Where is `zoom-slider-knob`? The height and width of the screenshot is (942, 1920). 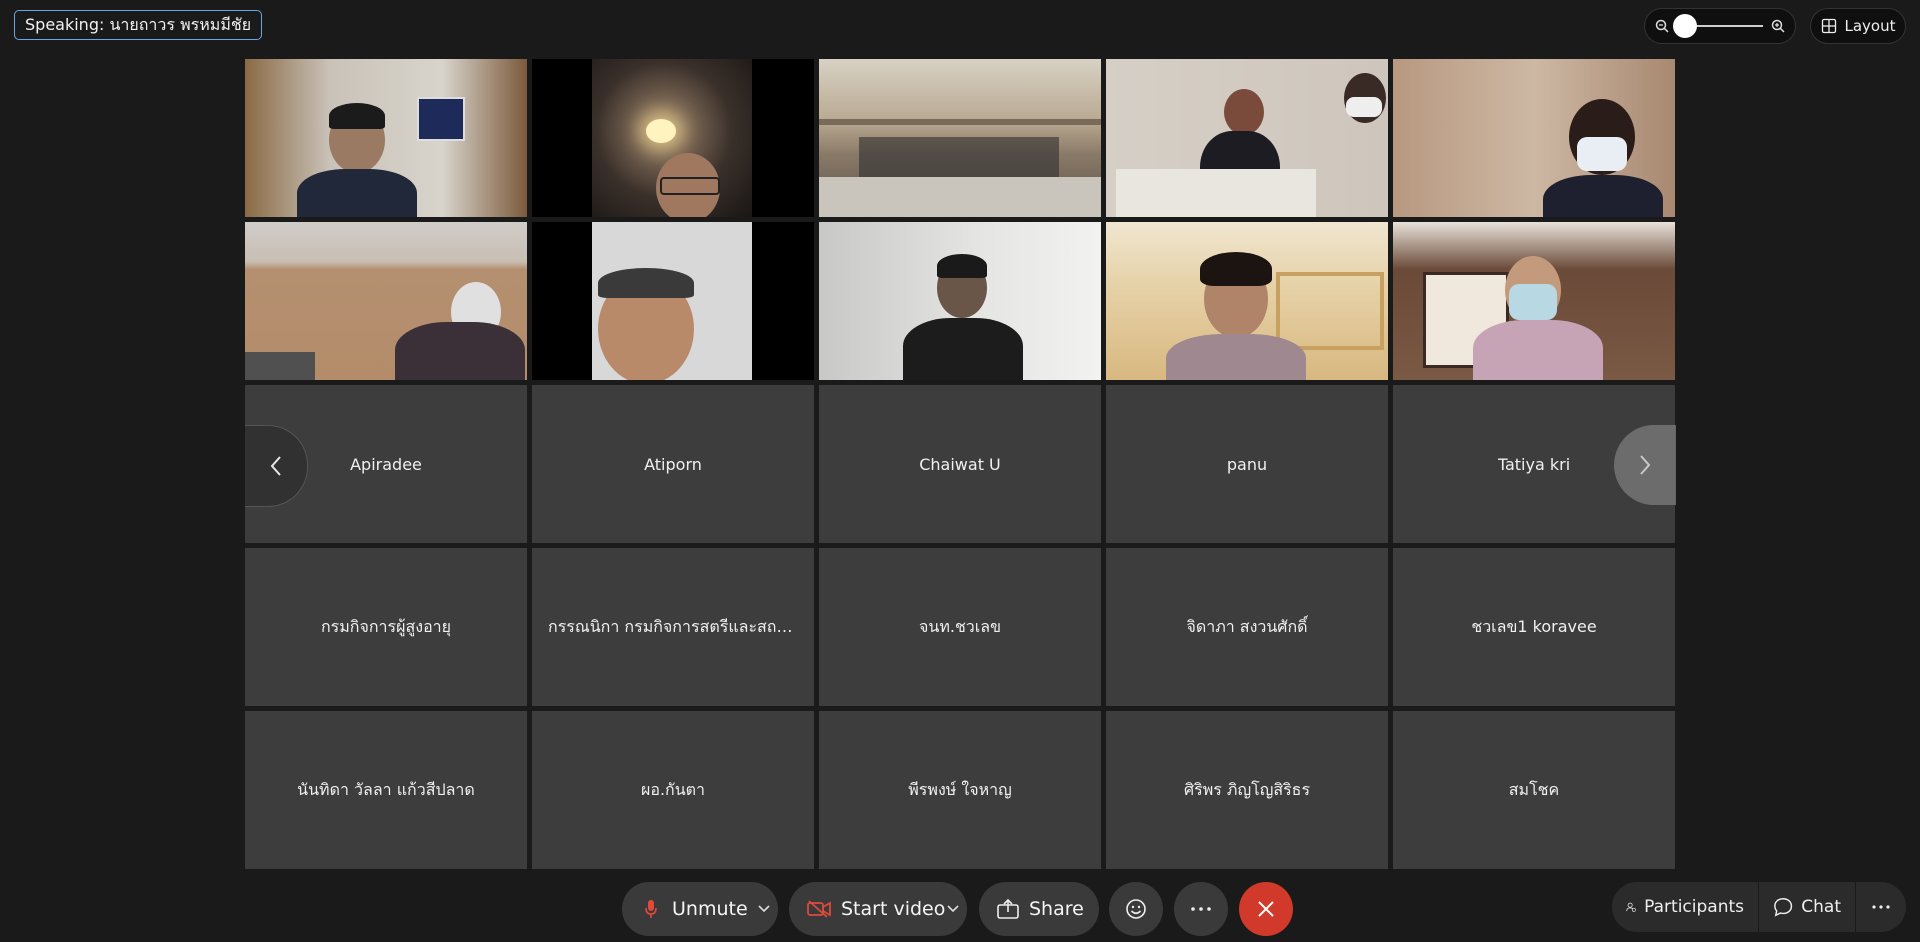 zoom-slider-knob is located at coordinates (1685, 26).